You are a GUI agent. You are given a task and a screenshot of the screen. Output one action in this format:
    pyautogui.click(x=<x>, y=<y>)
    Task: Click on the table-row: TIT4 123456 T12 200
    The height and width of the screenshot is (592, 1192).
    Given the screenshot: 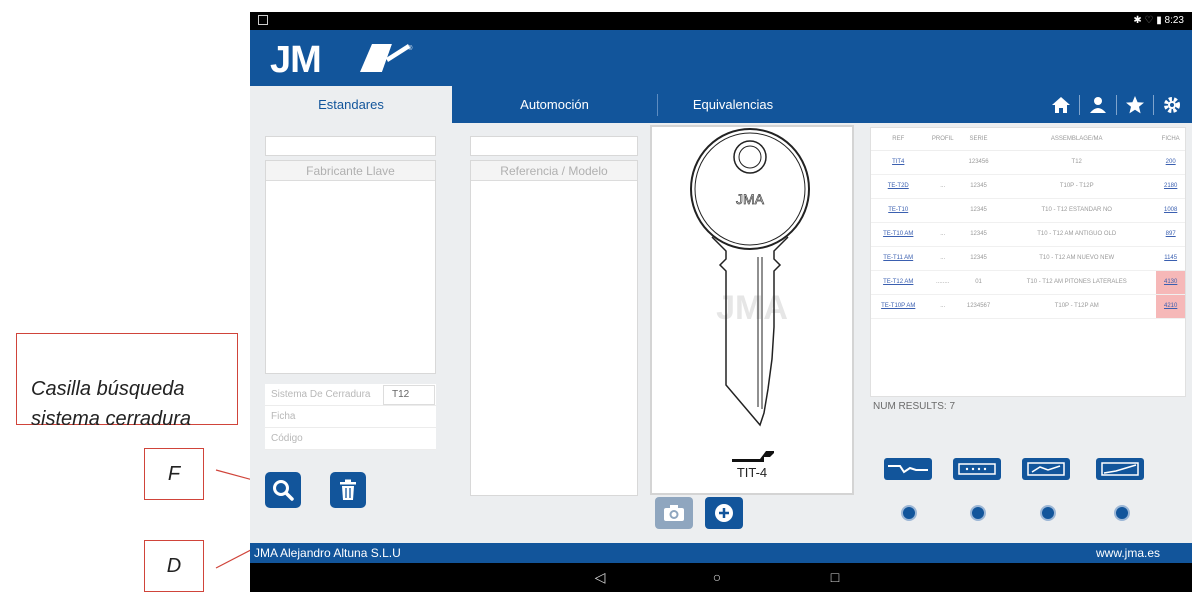 What is the action you would take?
    pyautogui.click(x=1028, y=162)
    